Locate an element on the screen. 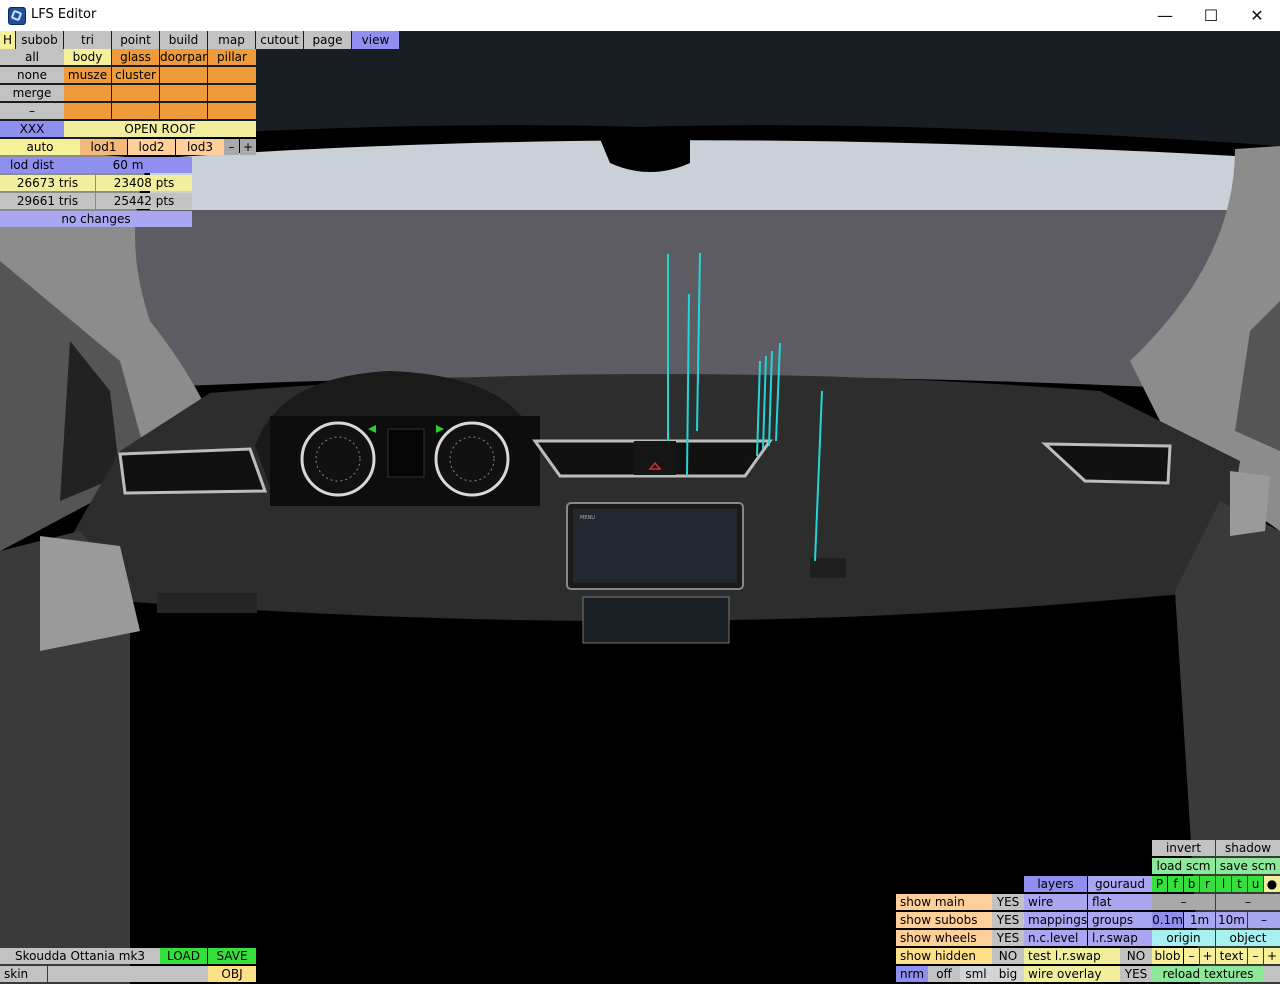 The width and height of the screenshot is (1280, 984). wire-overlay-toggle: YES is located at coordinates (1136, 974).